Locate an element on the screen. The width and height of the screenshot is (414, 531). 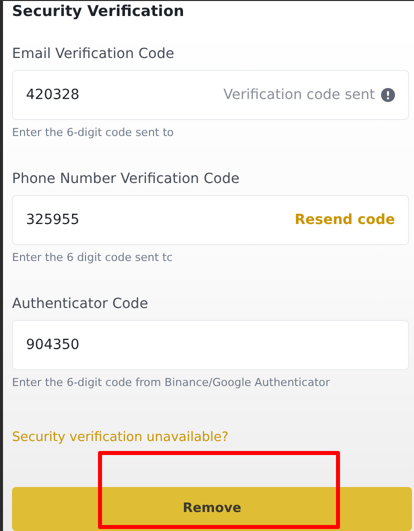
field-label: Authenticator Code is located at coordinates (81, 304).